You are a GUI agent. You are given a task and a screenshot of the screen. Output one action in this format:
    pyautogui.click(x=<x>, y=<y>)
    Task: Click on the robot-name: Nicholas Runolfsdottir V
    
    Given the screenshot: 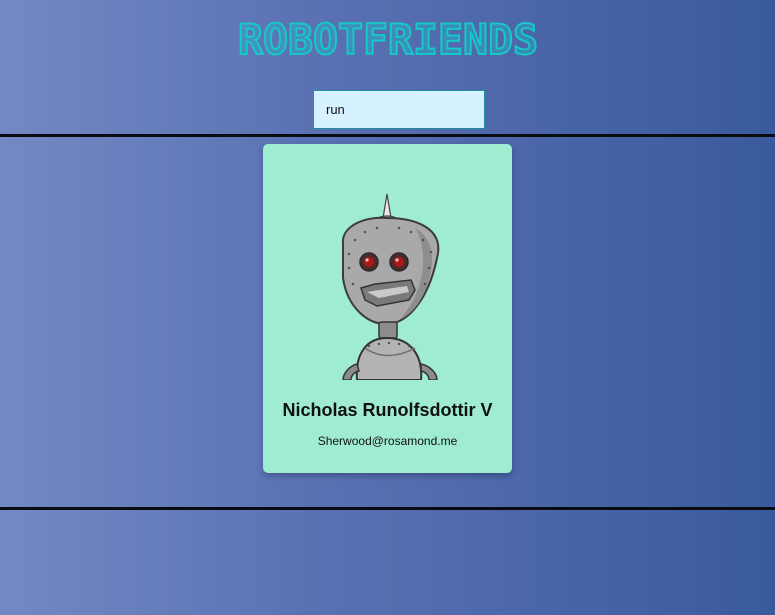 What is the action you would take?
    pyautogui.click(x=387, y=410)
    